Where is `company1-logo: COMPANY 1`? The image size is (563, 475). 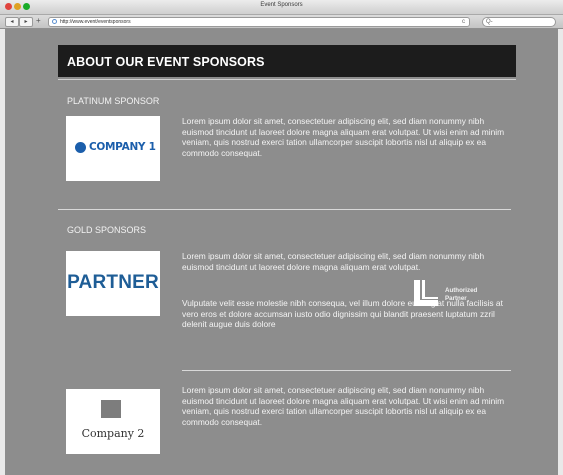
company1-logo: COMPANY 1 is located at coordinates (113, 148).